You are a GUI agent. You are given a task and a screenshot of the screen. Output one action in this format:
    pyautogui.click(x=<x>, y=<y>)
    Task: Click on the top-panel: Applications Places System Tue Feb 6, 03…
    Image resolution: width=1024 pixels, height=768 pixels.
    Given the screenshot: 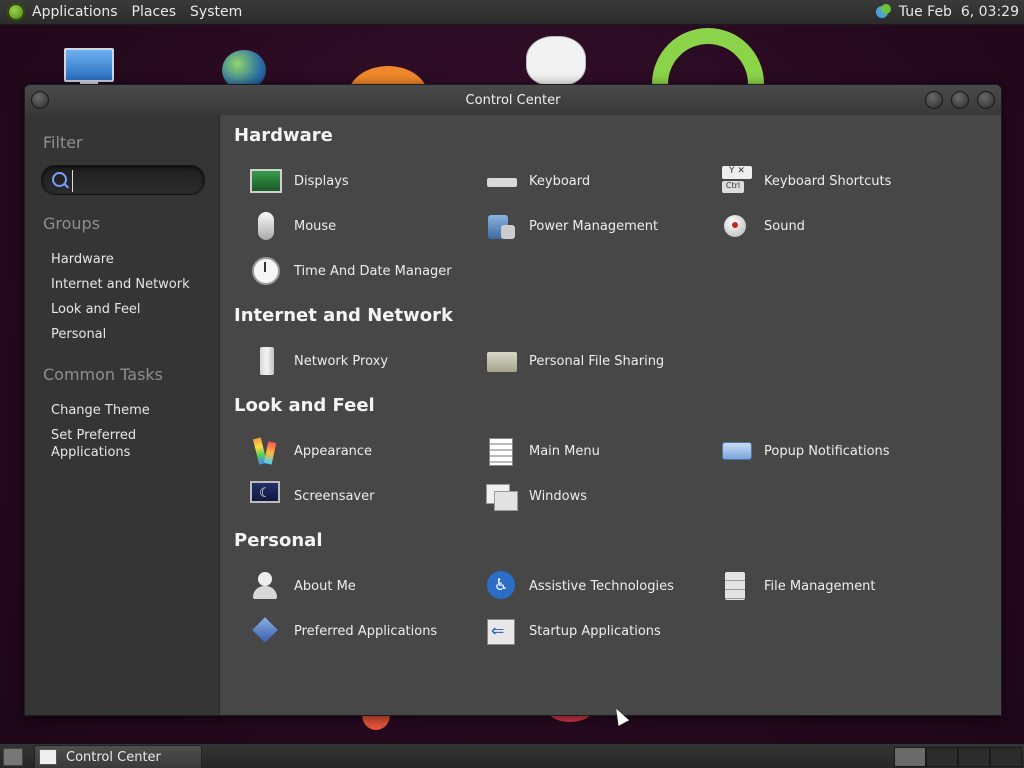 What is the action you would take?
    pyautogui.click(x=512, y=12)
    